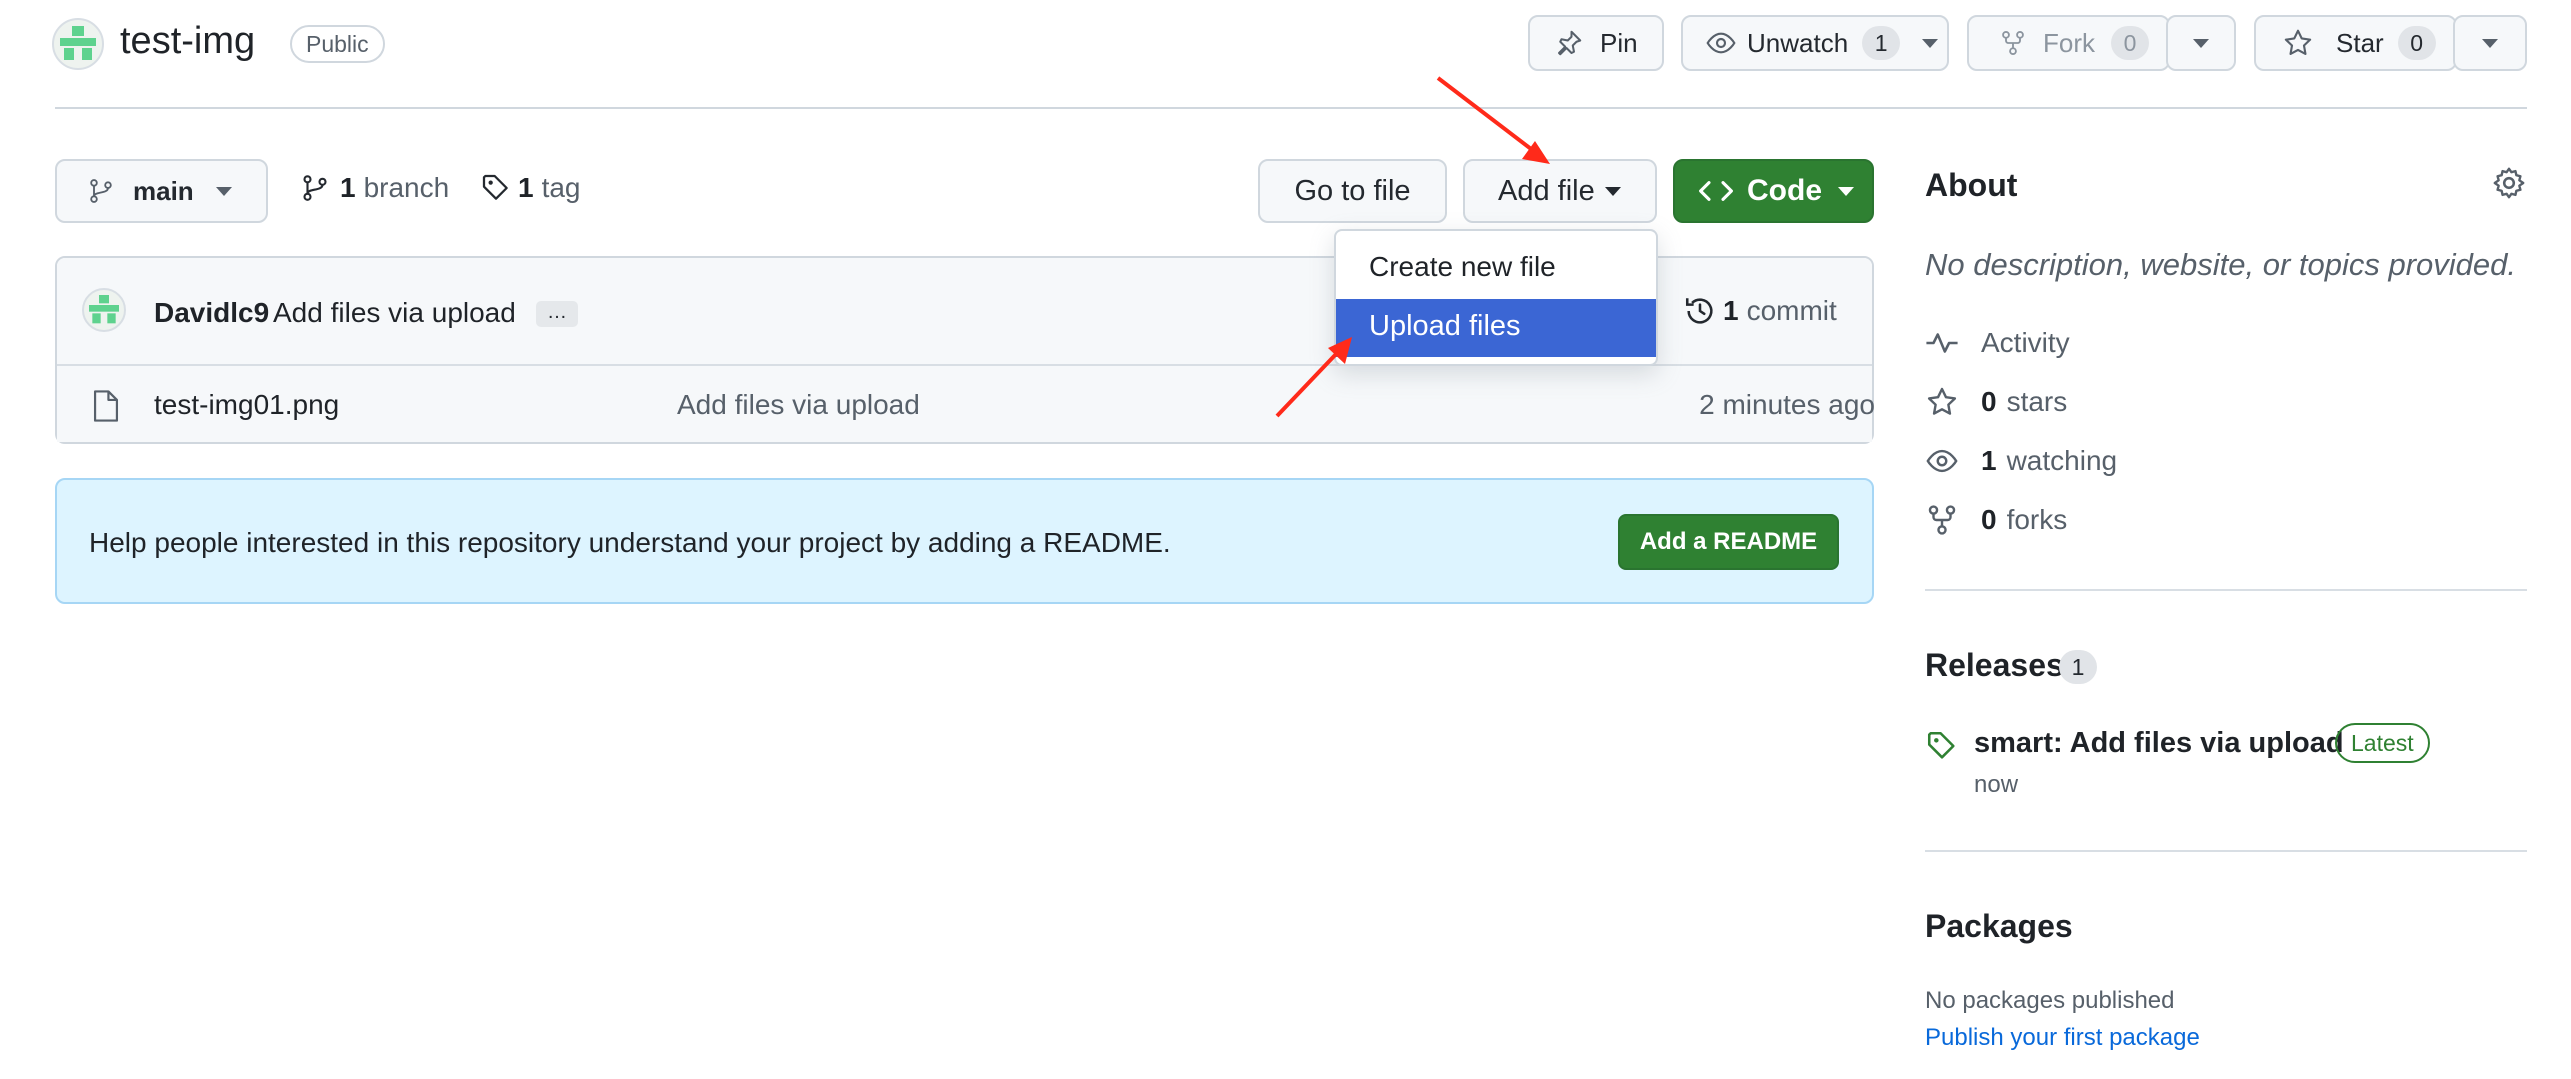 This screenshot has height=1079, width=2571. What do you see at coordinates (1496, 297) in the screenshot?
I see `add-file-menu: Create new file Upload files` at bounding box center [1496, 297].